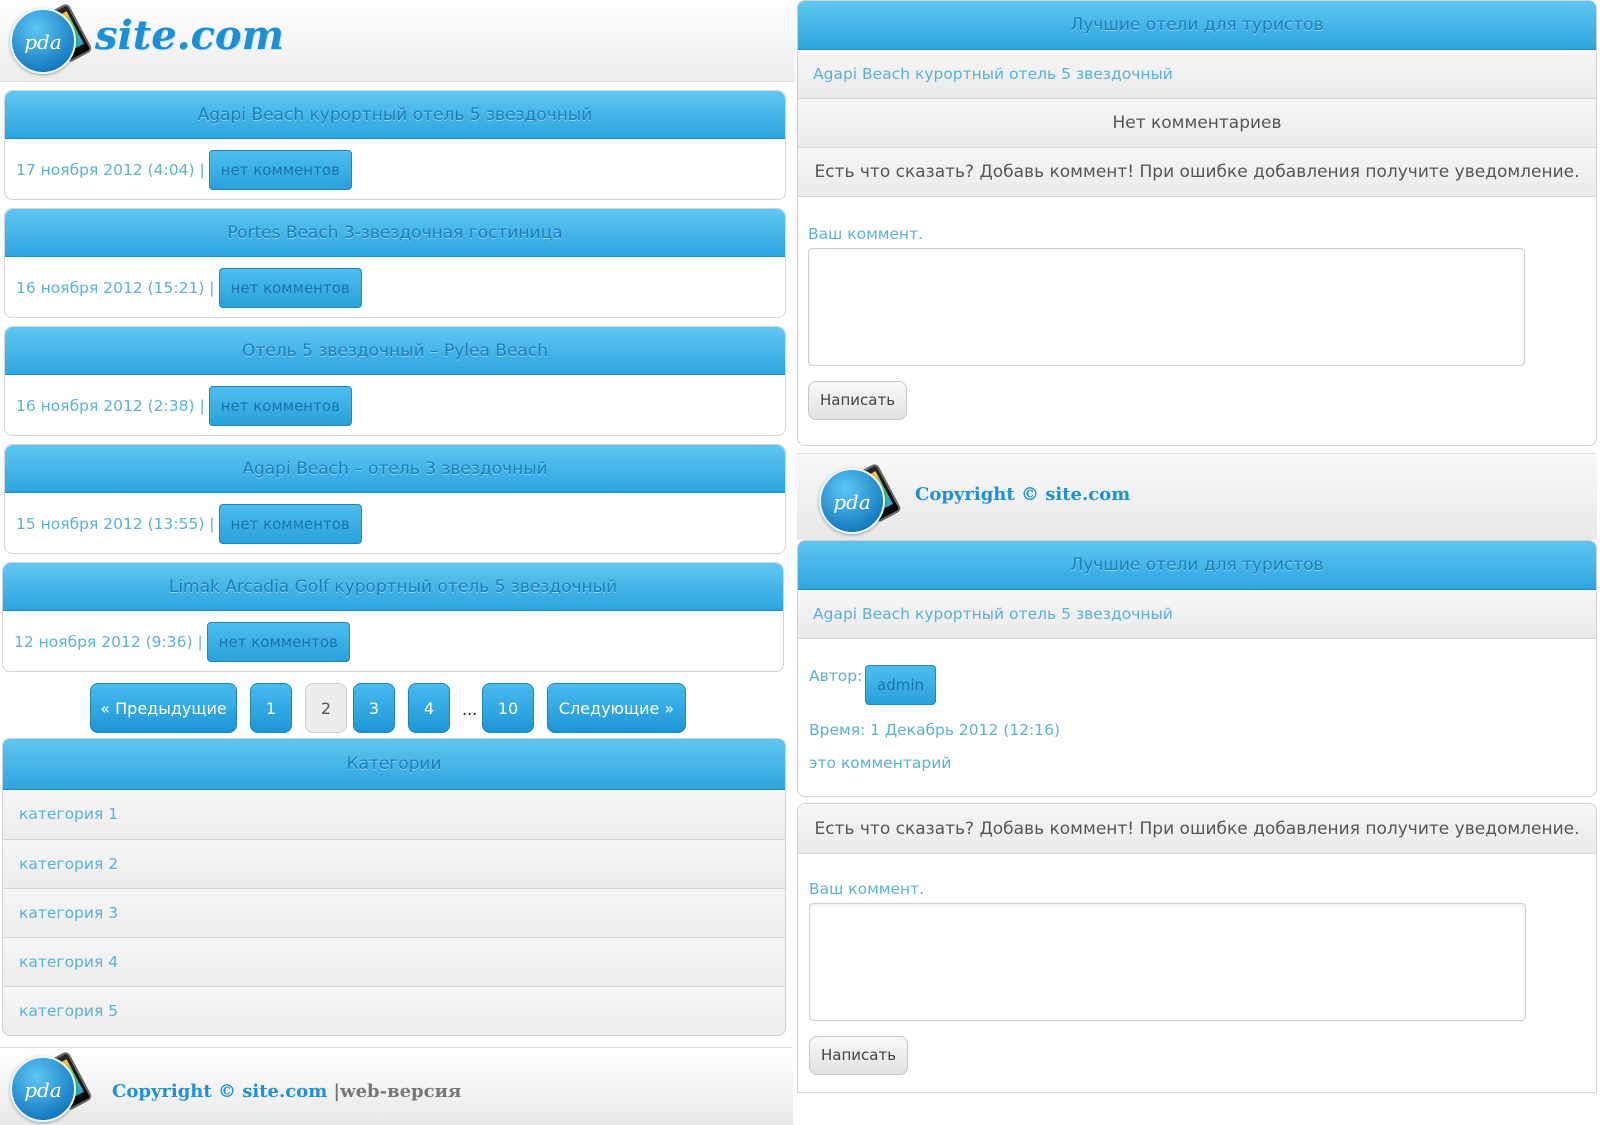  What do you see at coordinates (508, 708) in the screenshot?
I see `page-link-10: 10` at bounding box center [508, 708].